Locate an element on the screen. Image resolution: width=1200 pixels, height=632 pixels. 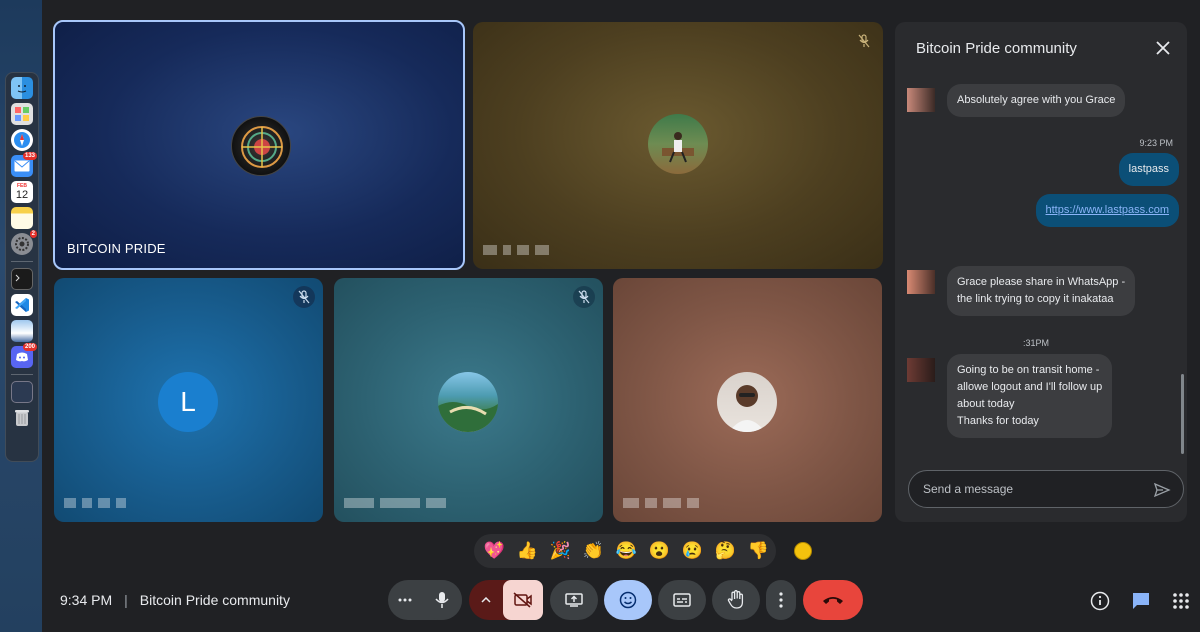
avatar-letter: L is located at coordinates (188, 401).